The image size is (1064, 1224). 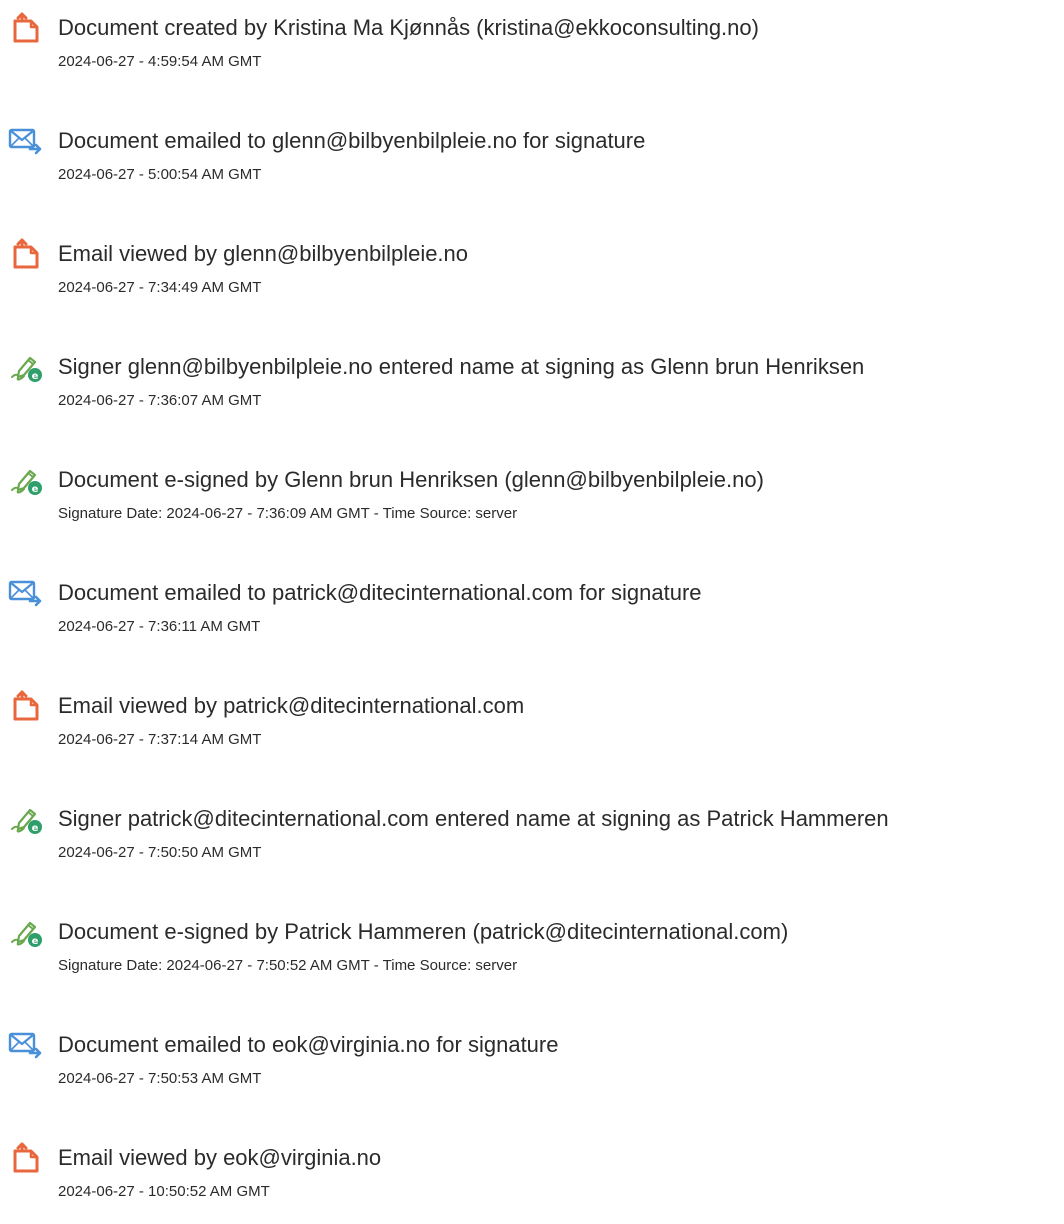 What do you see at coordinates (160, 852) in the screenshot?
I see `event-timestamp: 2024-06-27 - 7:50:50 AM GMT` at bounding box center [160, 852].